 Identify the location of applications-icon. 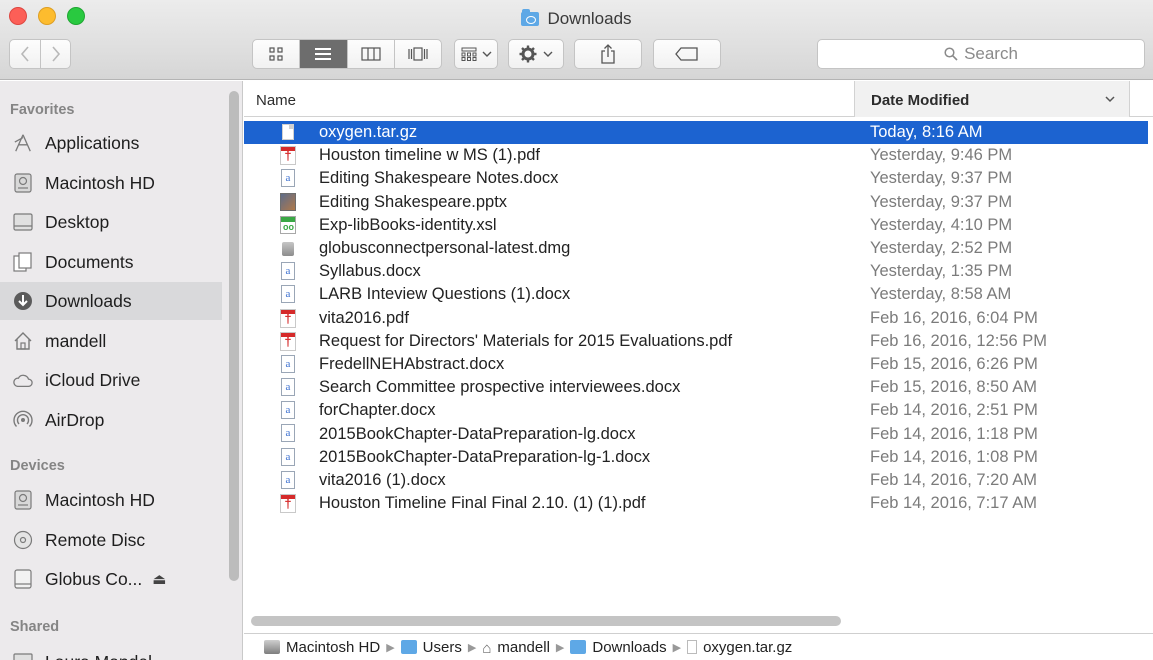
(23, 143).